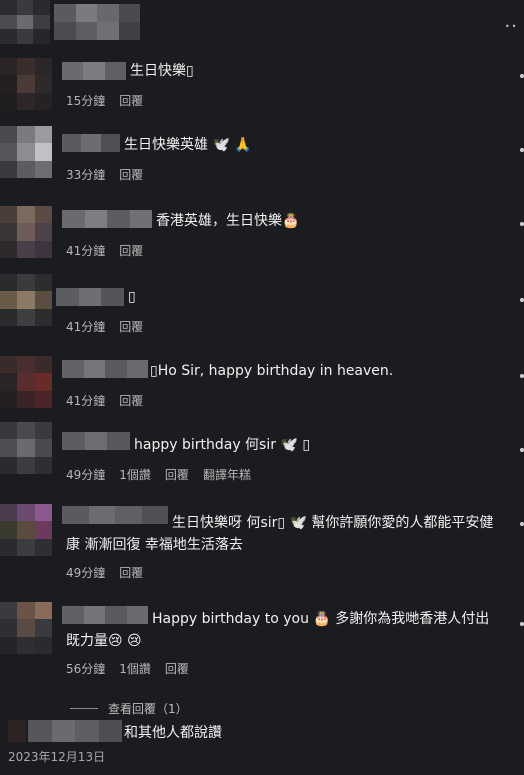 The image size is (524, 775). I want to click on comment-4: ▯ 41分鐘 回覆, so click(262, 306).